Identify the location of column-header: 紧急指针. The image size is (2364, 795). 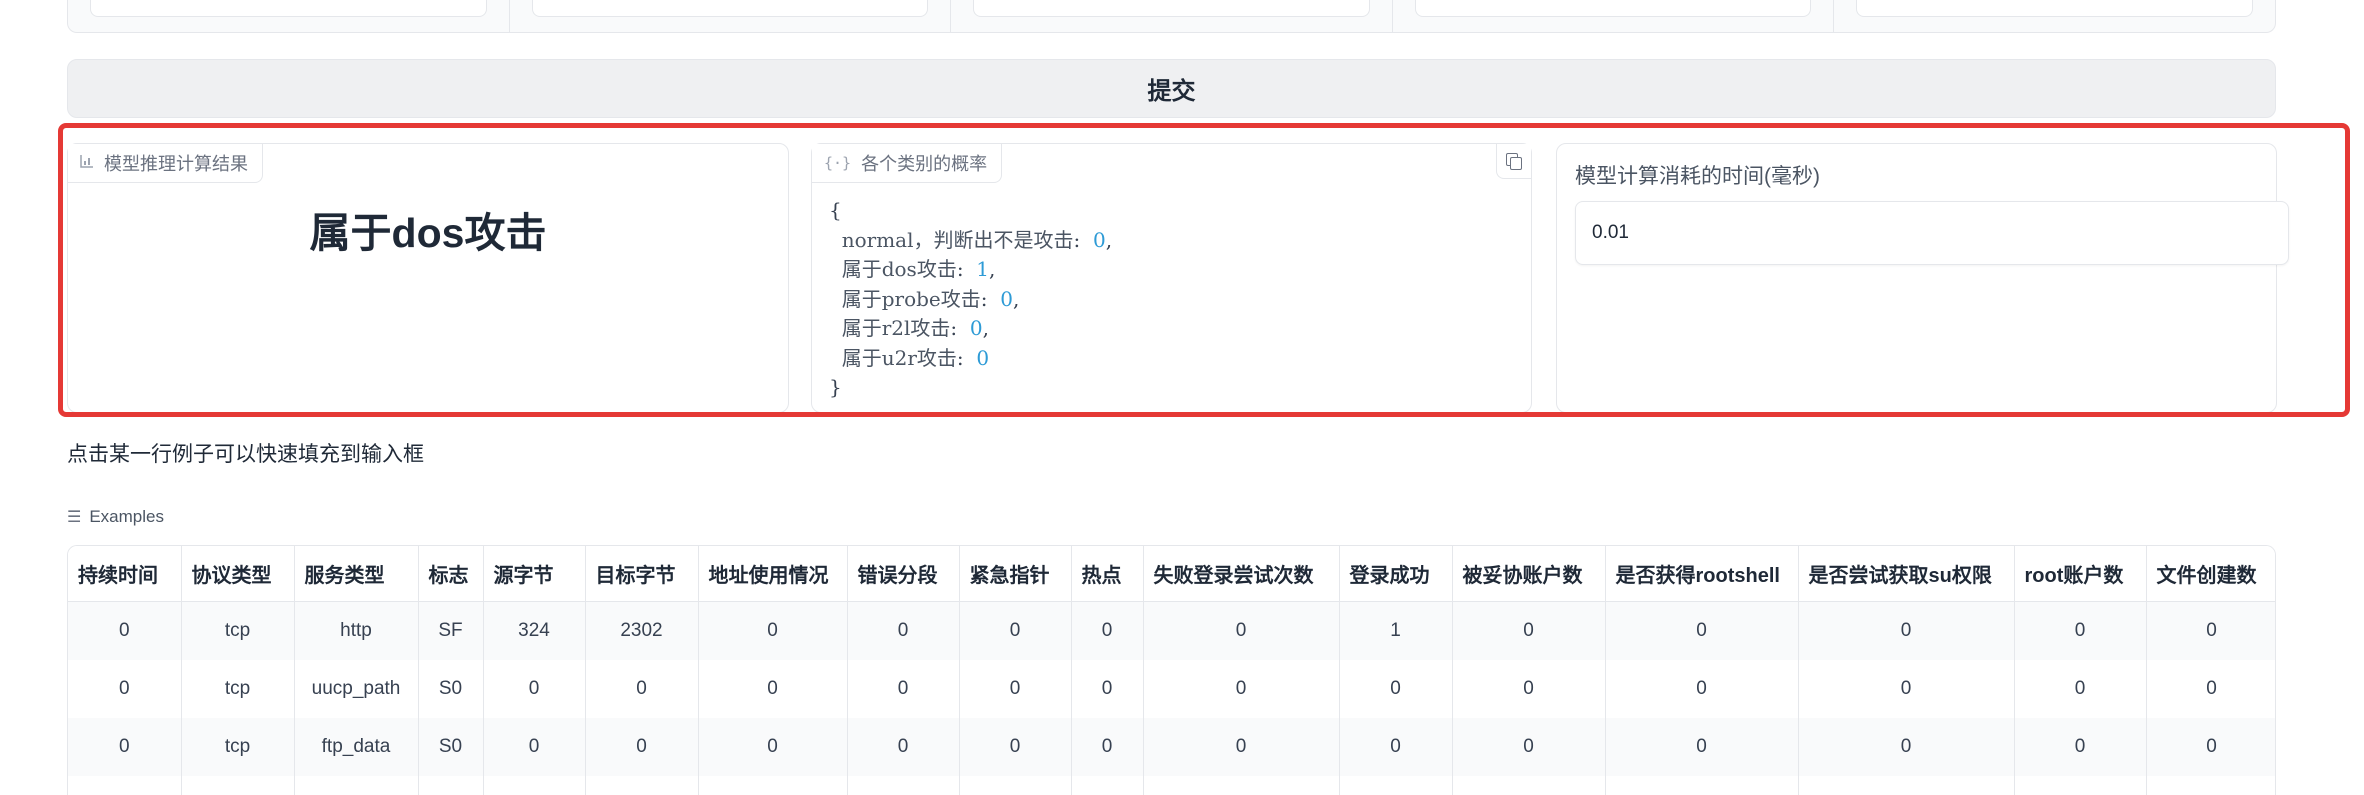
(1015, 574).